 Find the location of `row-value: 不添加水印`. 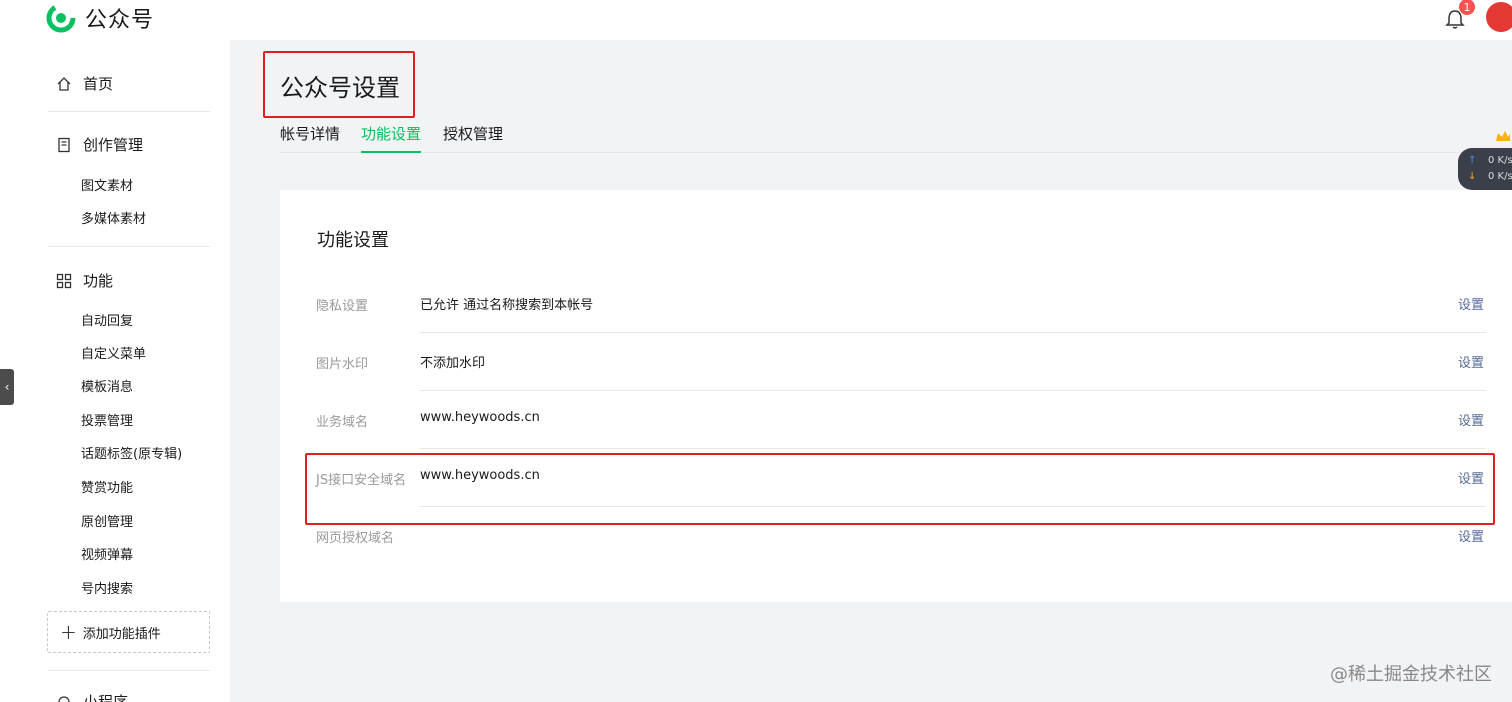

row-value: 不添加水印 is located at coordinates (453, 363).